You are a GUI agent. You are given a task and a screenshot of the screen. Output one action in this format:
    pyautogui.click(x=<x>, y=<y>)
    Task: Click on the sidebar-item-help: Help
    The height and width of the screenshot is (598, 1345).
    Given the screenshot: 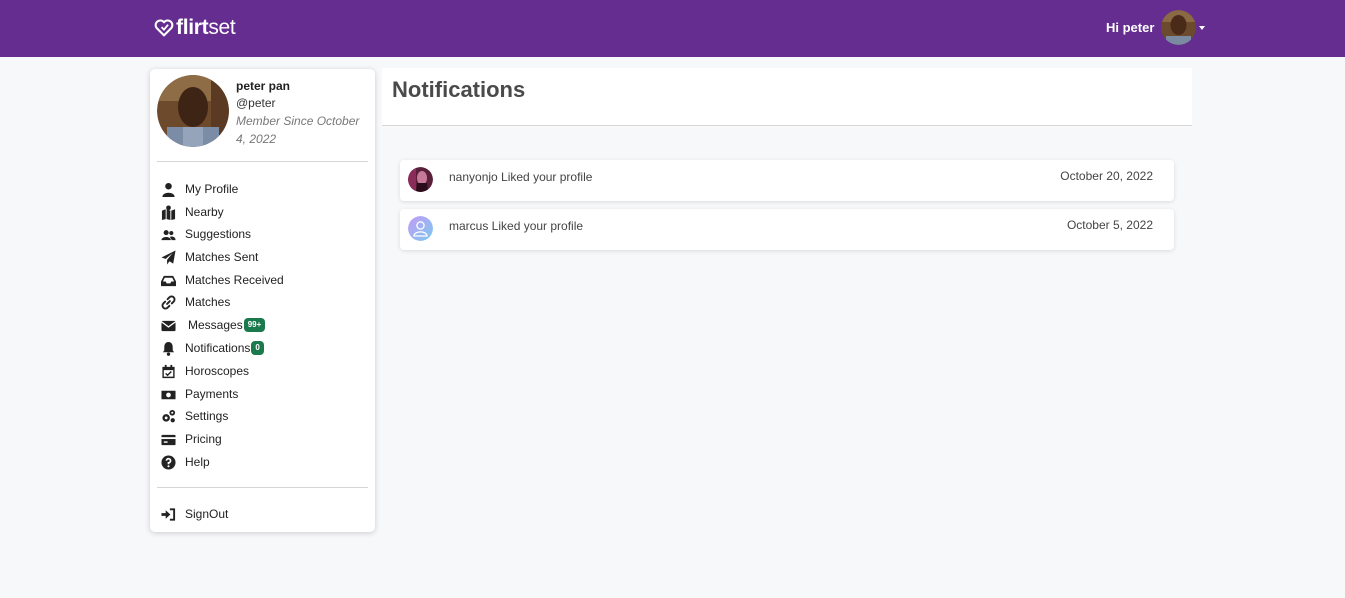 What is the action you would take?
    pyautogui.click(x=185, y=462)
    